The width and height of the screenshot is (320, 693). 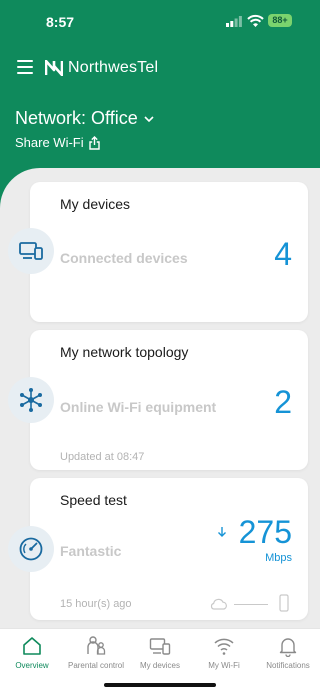 What do you see at coordinates (54, 68) in the screenshot?
I see `northwestel-logo-icon` at bounding box center [54, 68].